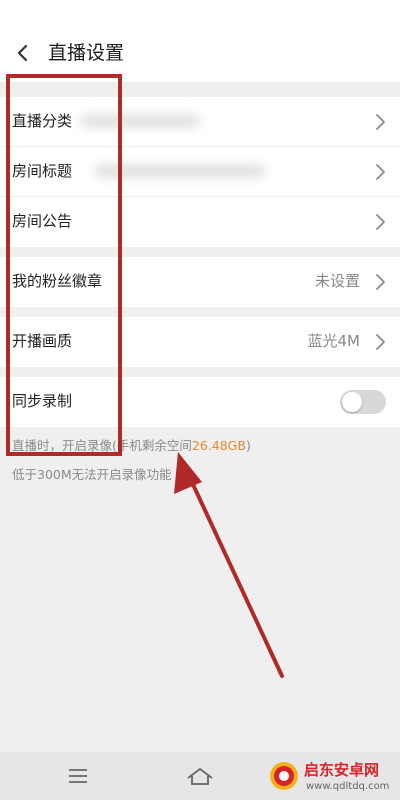  I want to click on row-stream-quality: 开播画质 蓝光4M, so click(200, 342).